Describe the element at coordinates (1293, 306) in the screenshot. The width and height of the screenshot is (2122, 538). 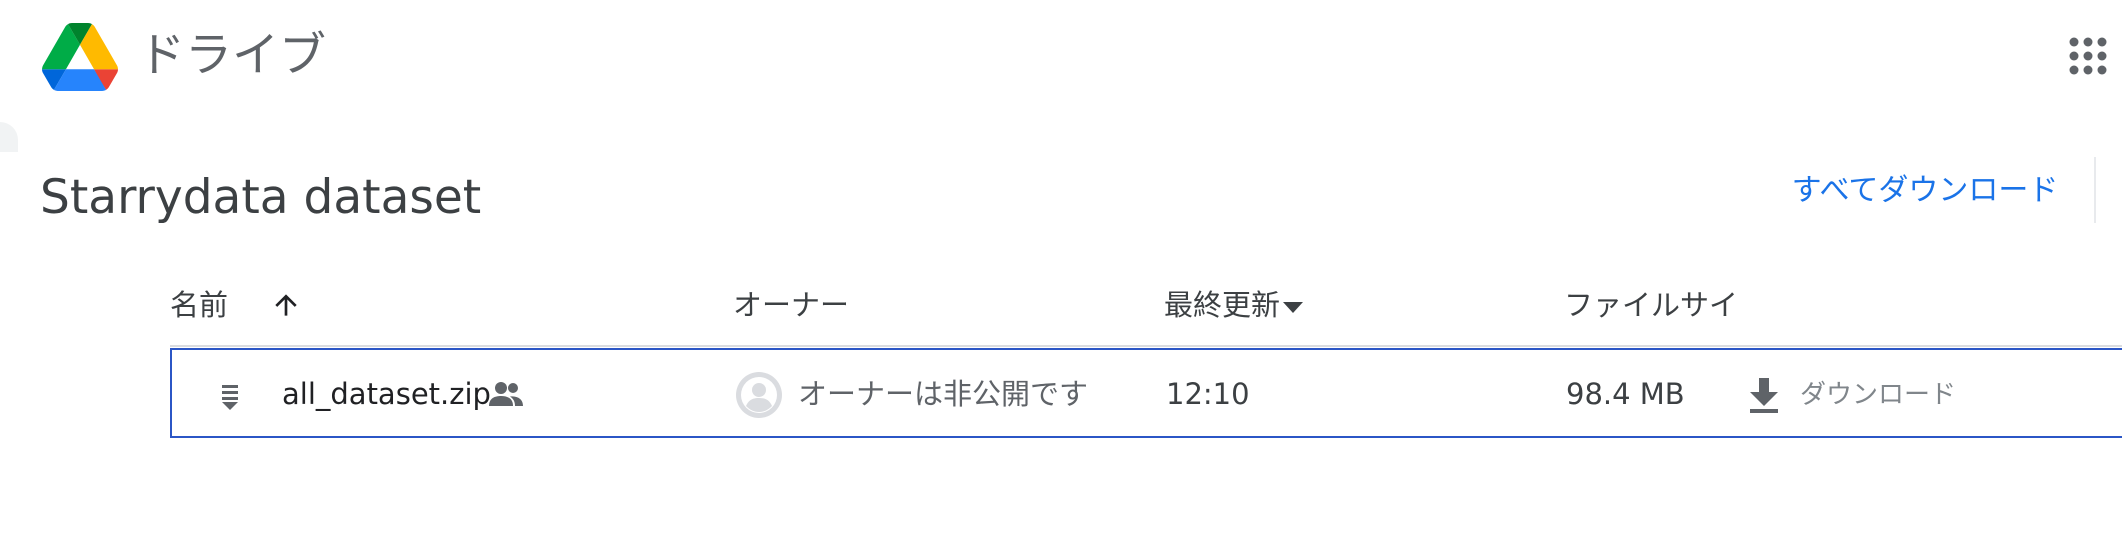
I see `dropdown-caret-icon` at that location.